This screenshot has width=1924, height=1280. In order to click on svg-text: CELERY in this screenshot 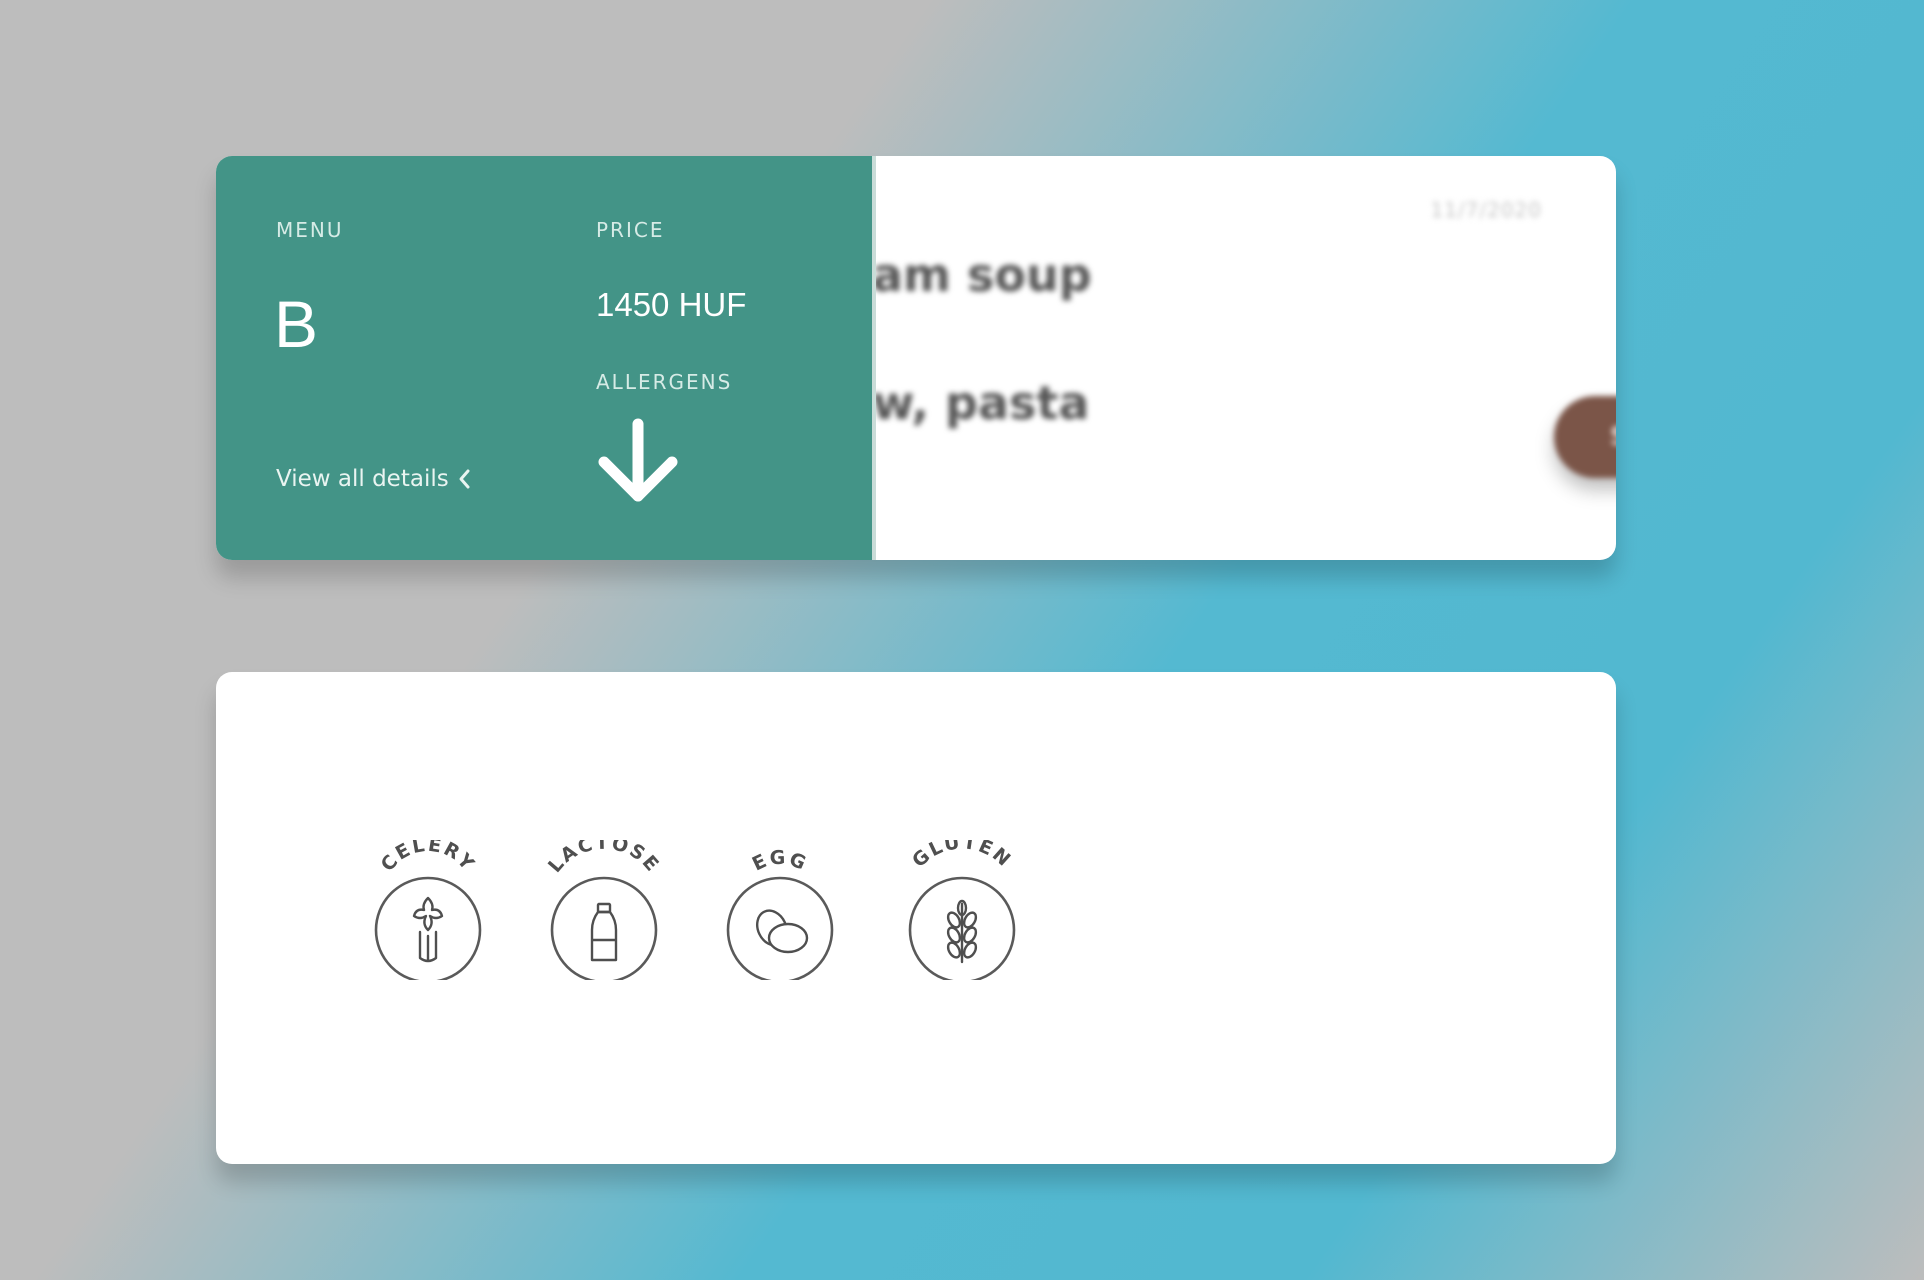, I will do `click(428, 858)`.